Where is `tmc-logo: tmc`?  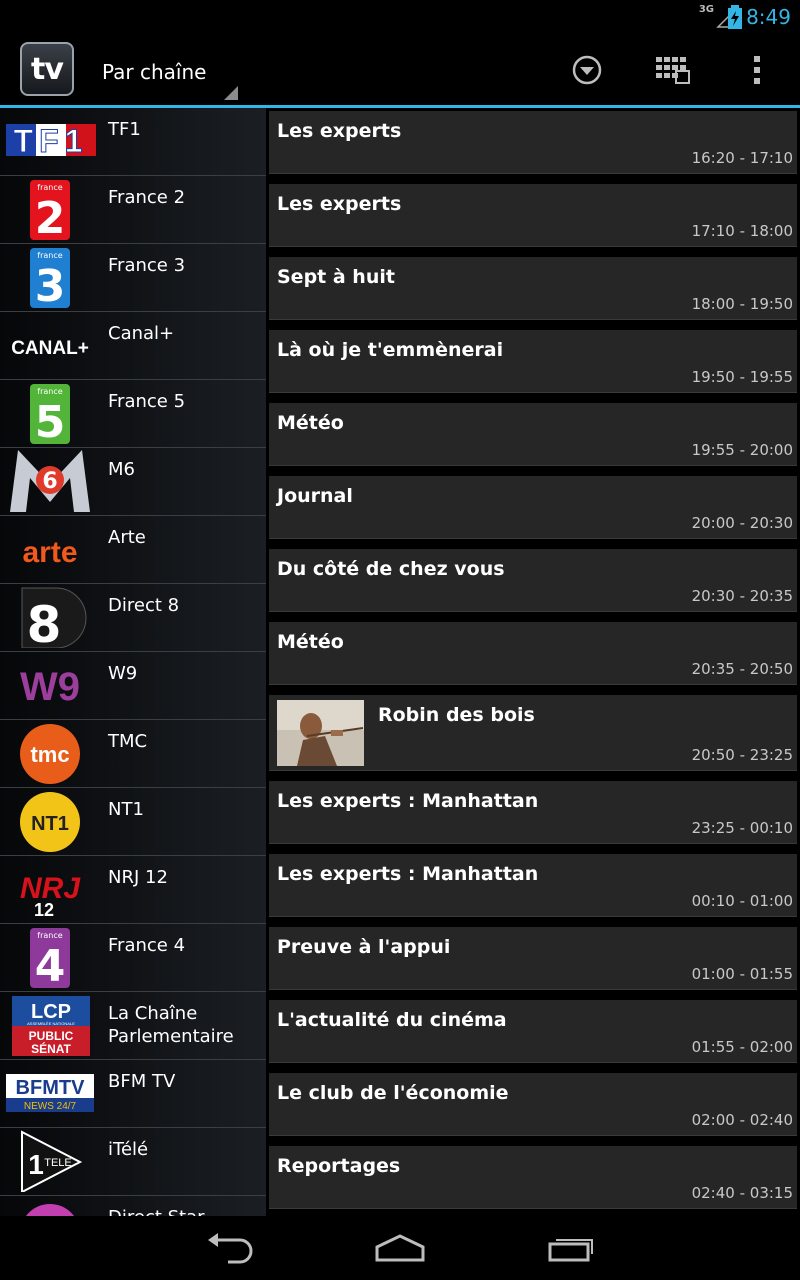
tmc-logo: tmc is located at coordinates (50, 754).